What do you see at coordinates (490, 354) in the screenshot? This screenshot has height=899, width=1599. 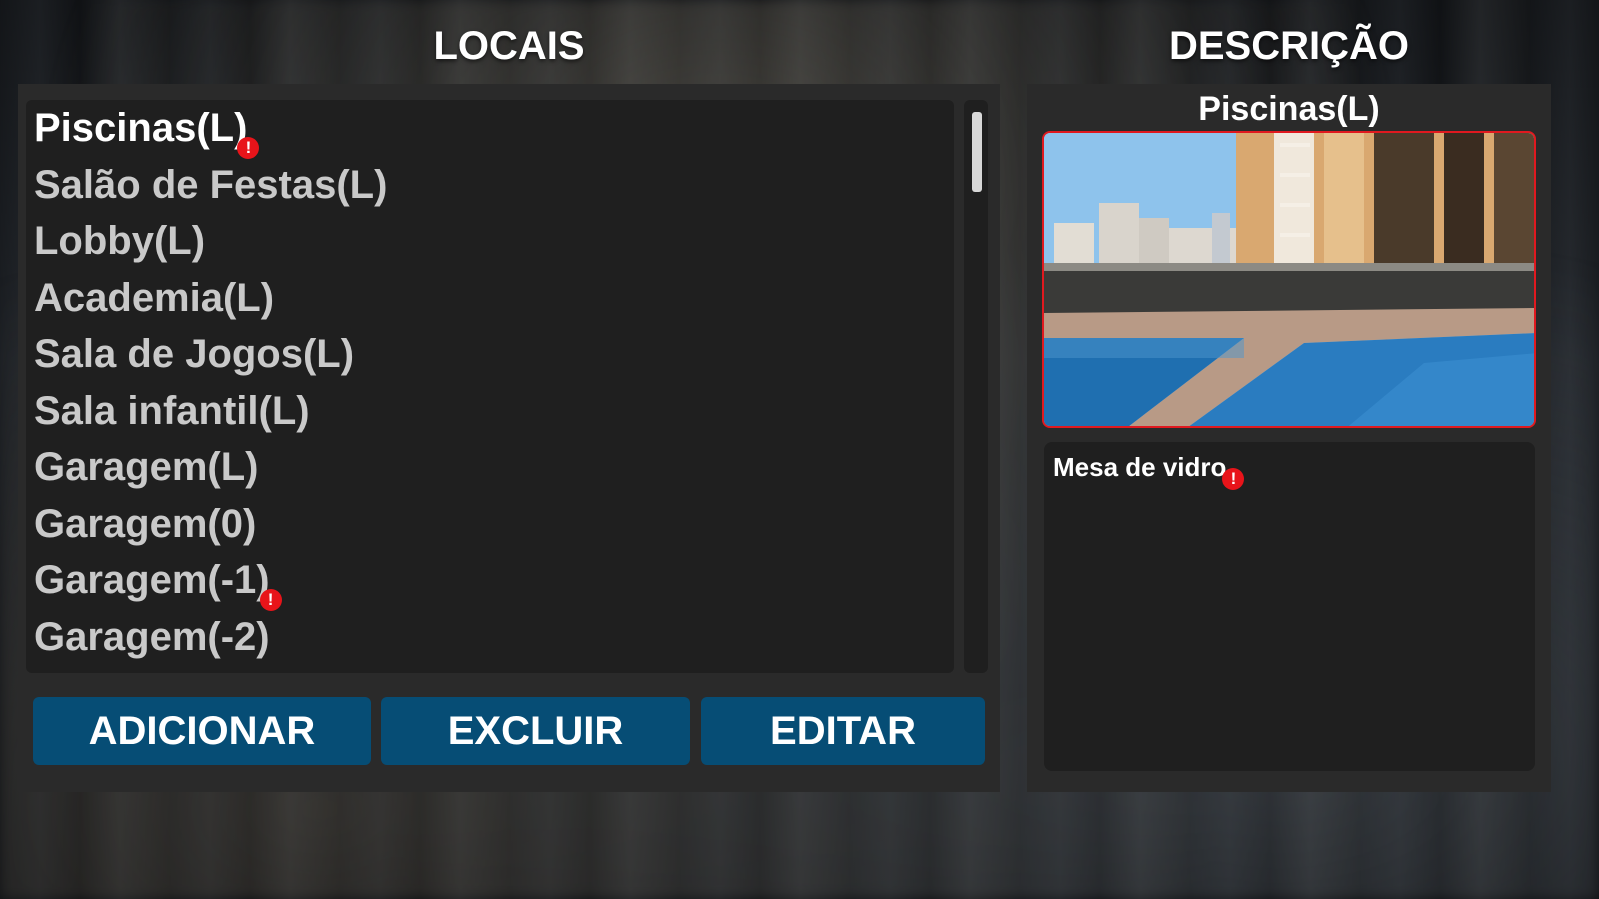 I see `list-item: Sala de Jogos(L)` at bounding box center [490, 354].